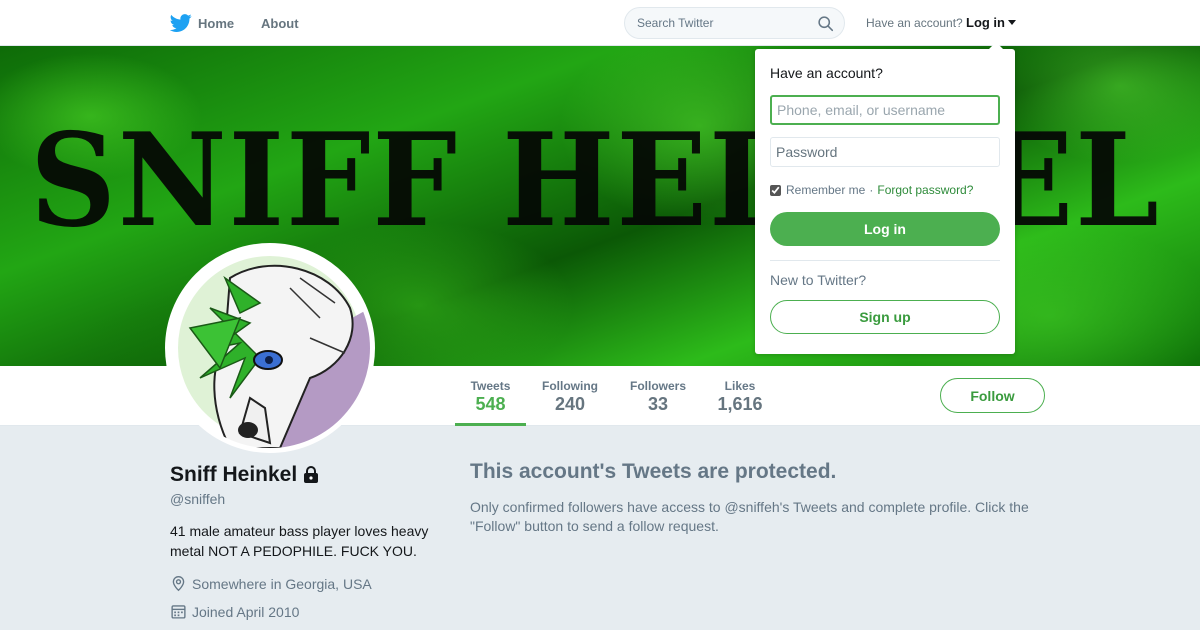  I want to click on nav-home-link: Home, so click(202, 23).